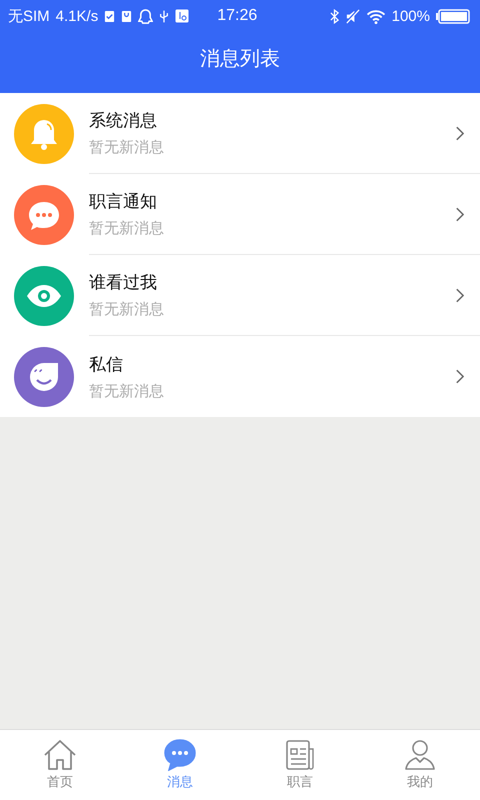 Image resolution: width=480 pixels, height=800 pixels. I want to click on usb-icon, so click(164, 16).